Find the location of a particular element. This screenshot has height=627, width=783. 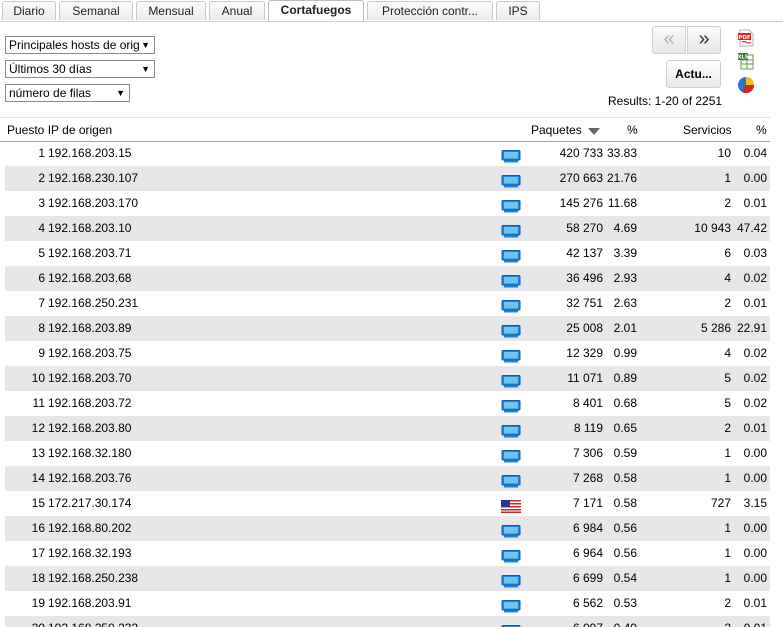

col-packets-label: Paquetes is located at coordinates (556, 130).